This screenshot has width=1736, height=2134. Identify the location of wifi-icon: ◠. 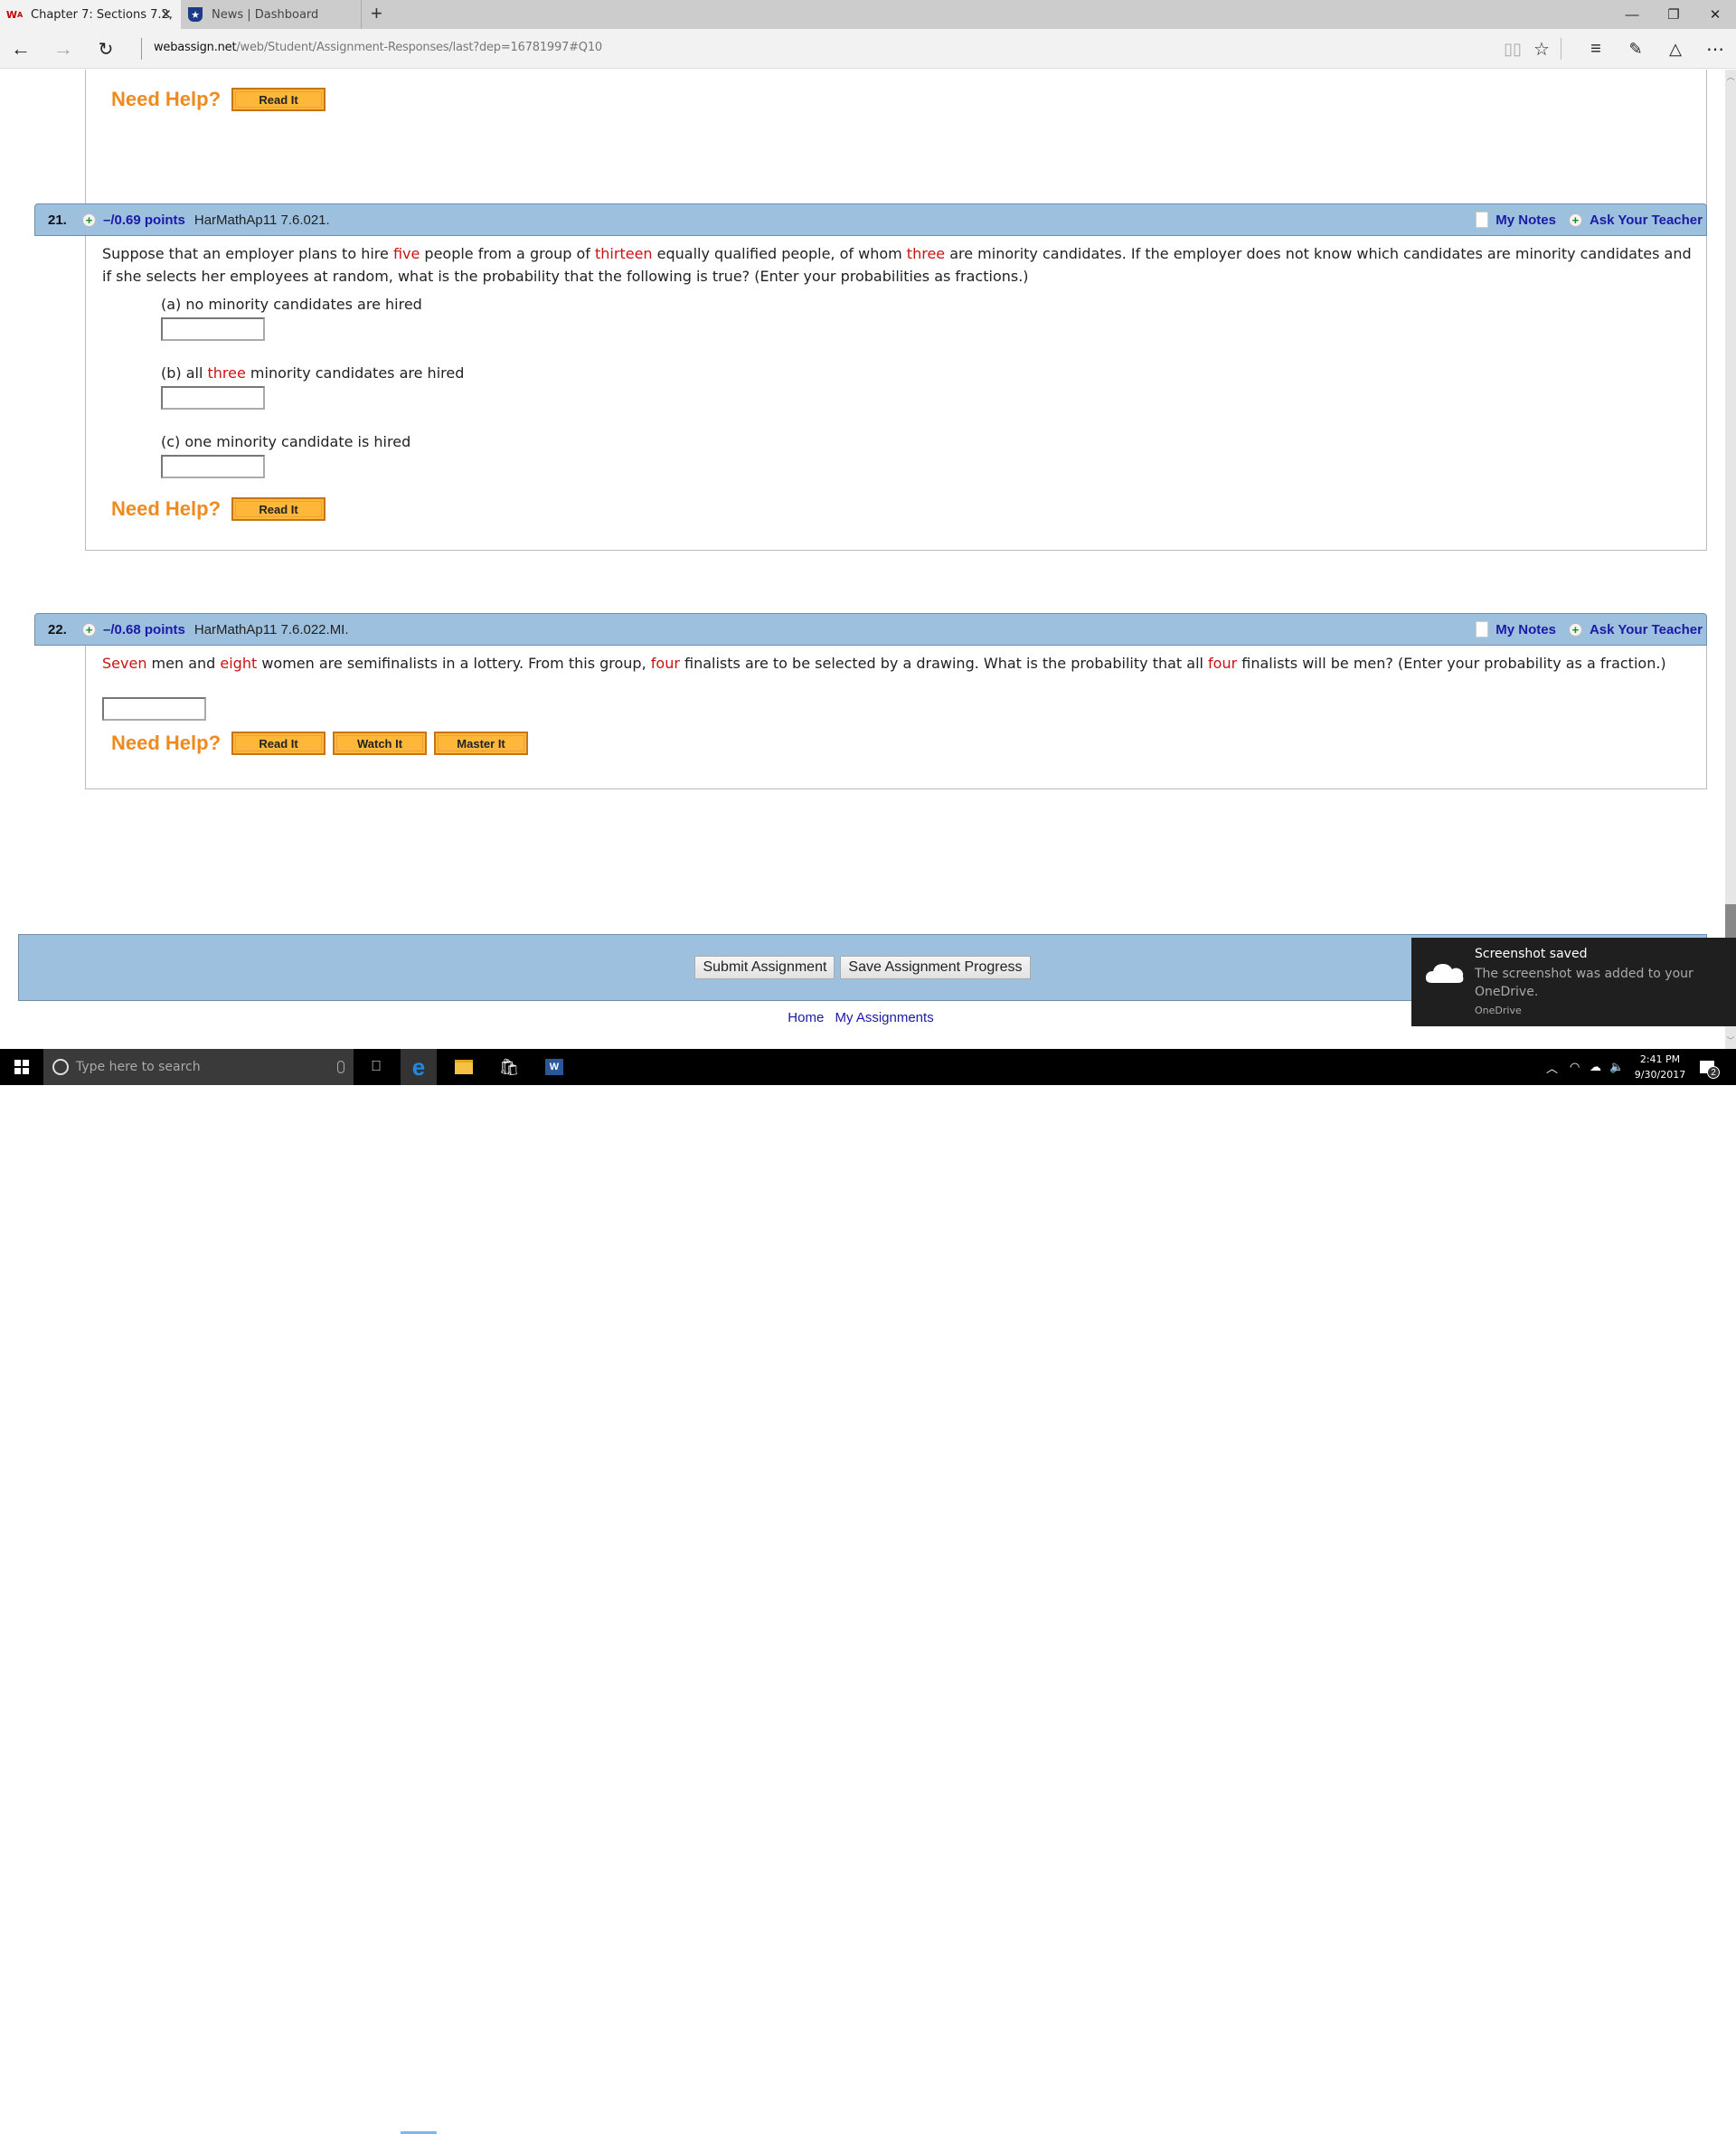
(1575, 1067).